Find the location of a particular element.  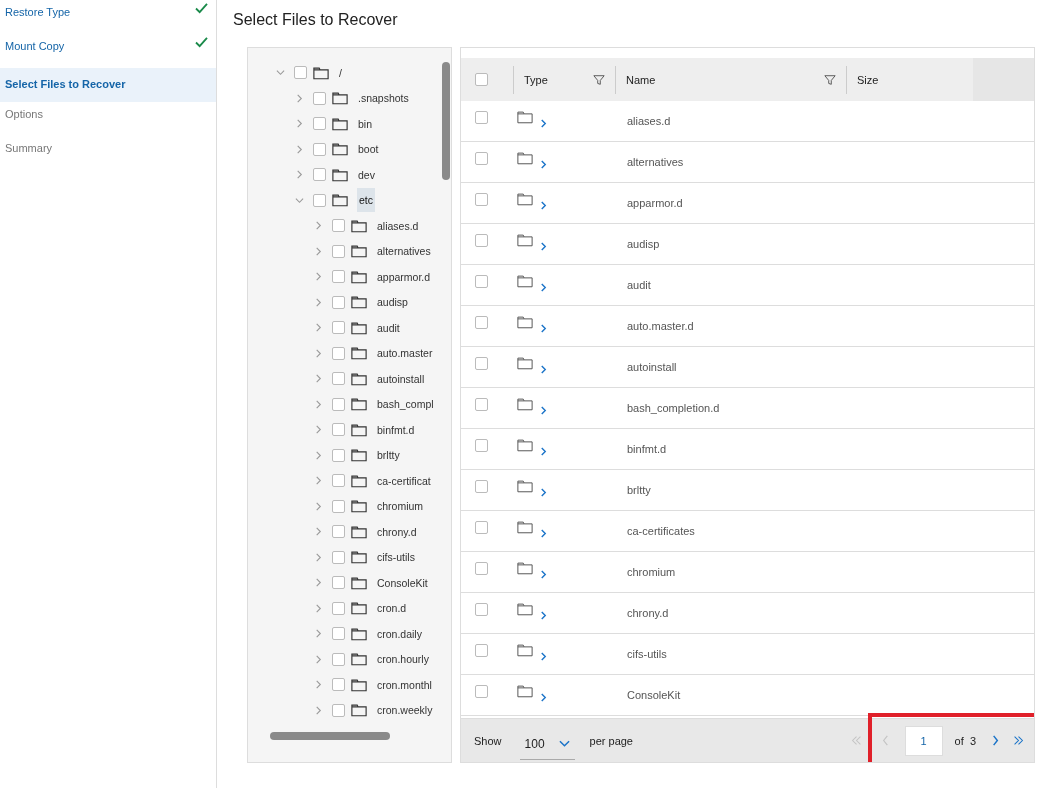

folder-name: bash_compl is located at coordinates (405, 404).